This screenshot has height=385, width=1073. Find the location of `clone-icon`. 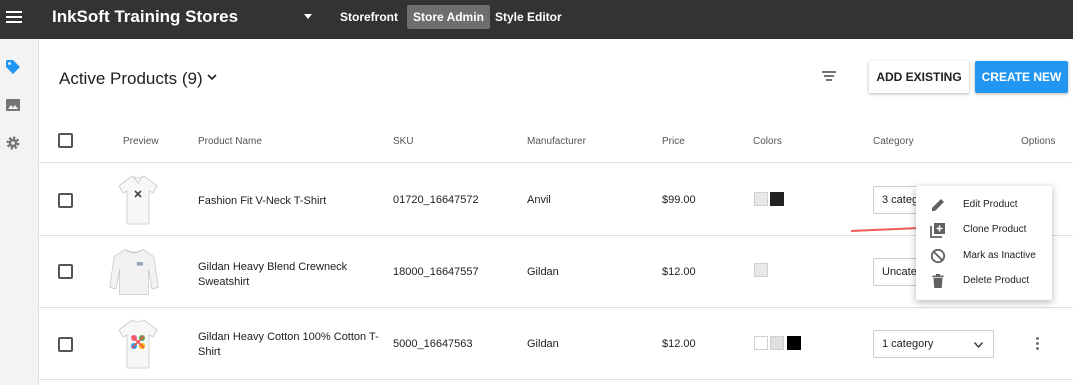

clone-icon is located at coordinates (937, 230).